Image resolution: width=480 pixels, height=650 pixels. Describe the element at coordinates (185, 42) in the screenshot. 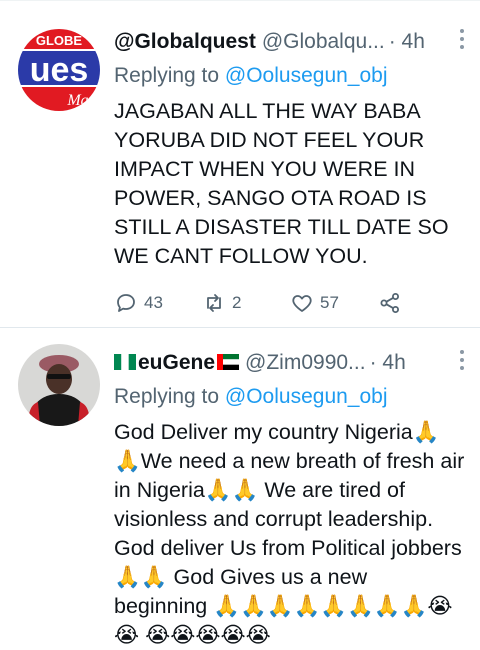

I see `display-name: @Globalquest` at that location.